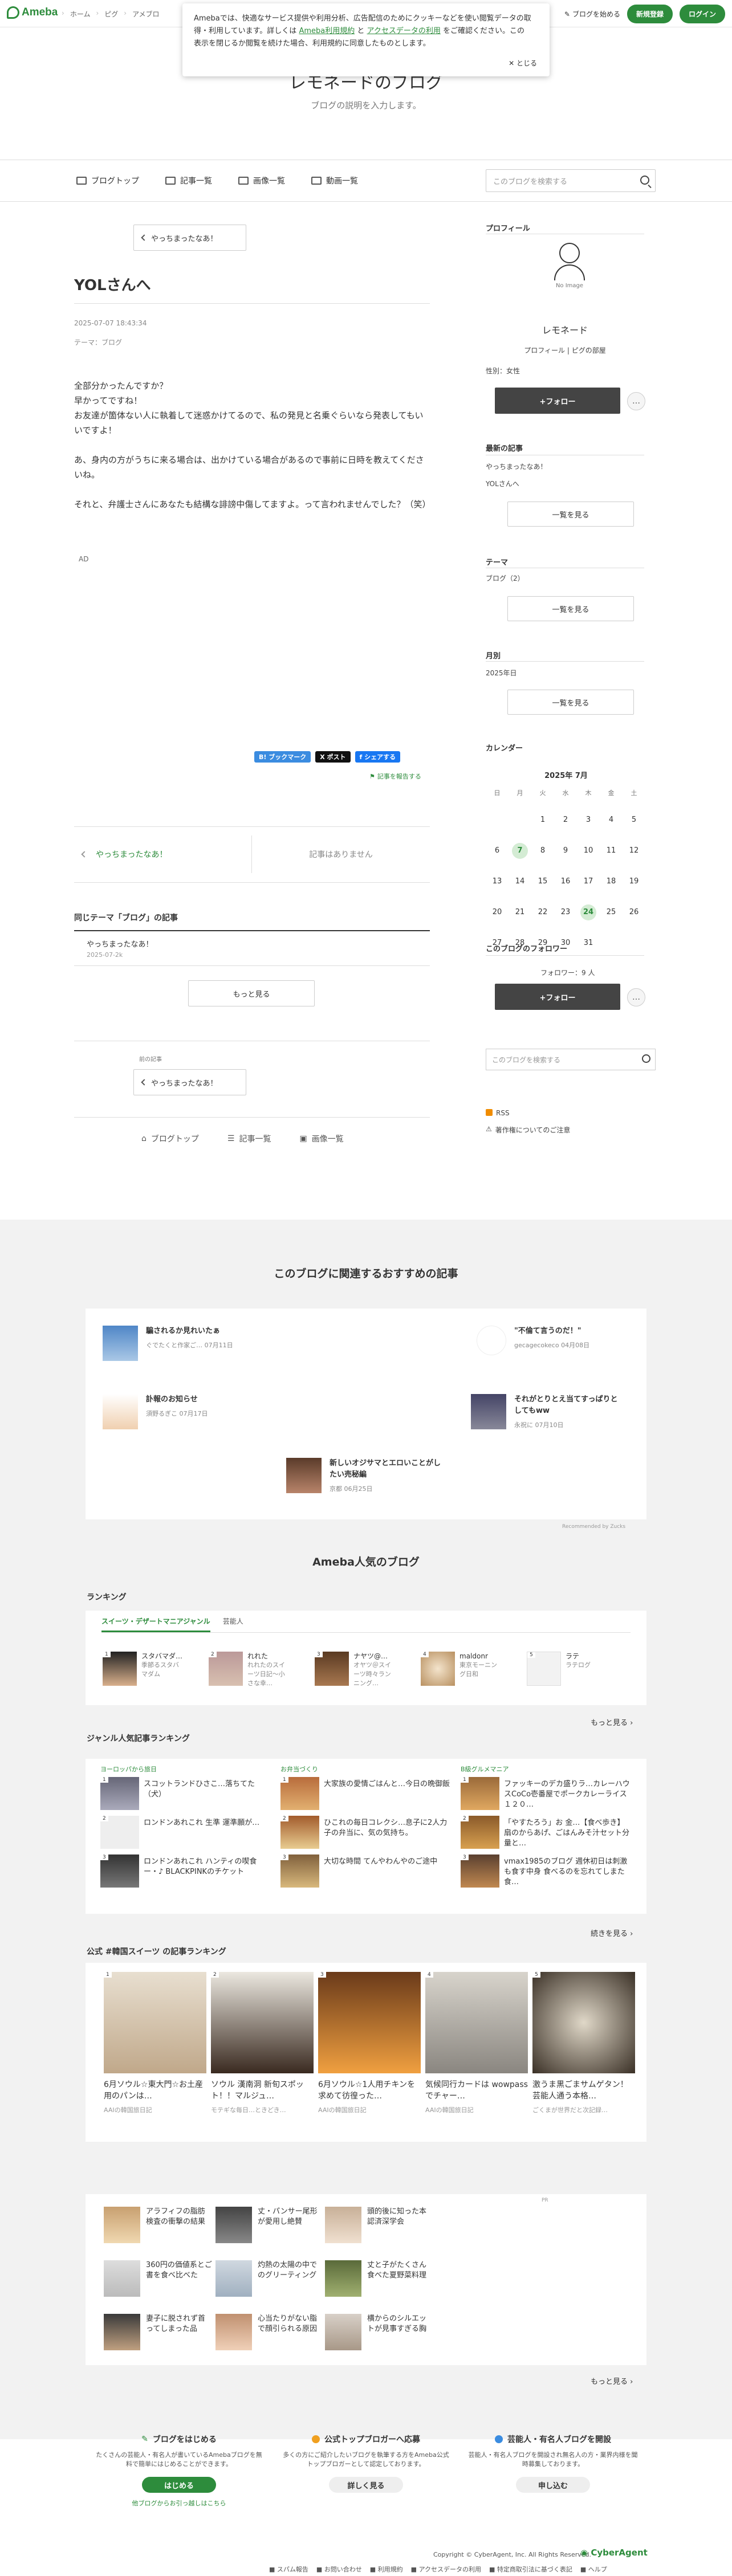  What do you see at coordinates (589, 350) in the screenshot?
I see `pigg-room-link: ピグの部屋` at bounding box center [589, 350].